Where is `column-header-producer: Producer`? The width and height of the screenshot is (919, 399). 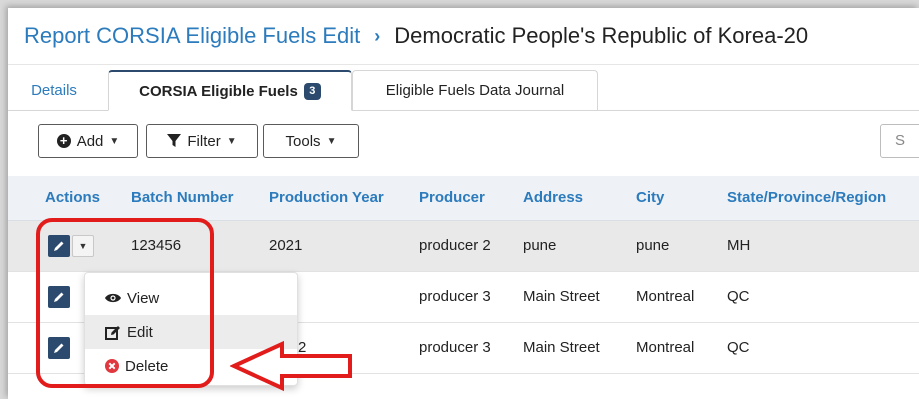 column-header-producer: Producer is located at coordinates (452, 198).